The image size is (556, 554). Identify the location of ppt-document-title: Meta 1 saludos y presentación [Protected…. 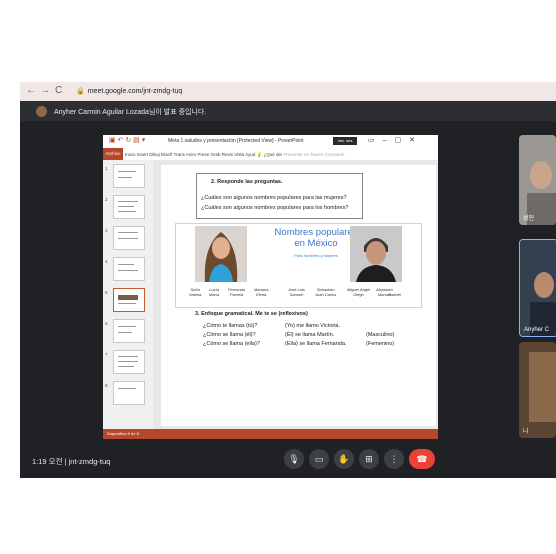
(236, 141).